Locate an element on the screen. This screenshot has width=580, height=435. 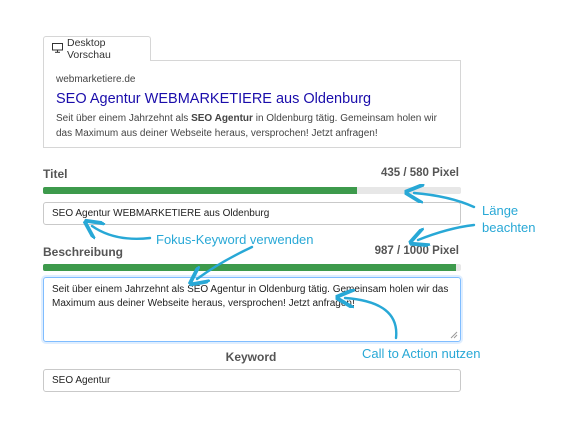
arrow-to-desc-count is located at coordinates (447, 231).